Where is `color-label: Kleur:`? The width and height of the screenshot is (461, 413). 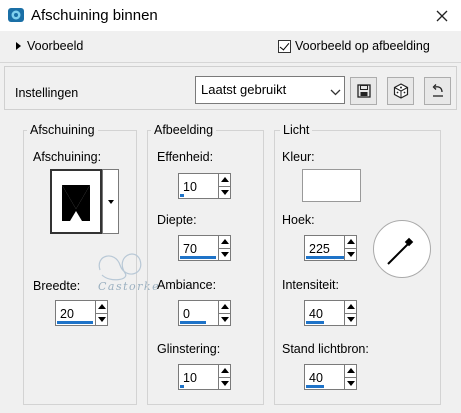 color-label: Kleur: is located at coordinates (298, 157).